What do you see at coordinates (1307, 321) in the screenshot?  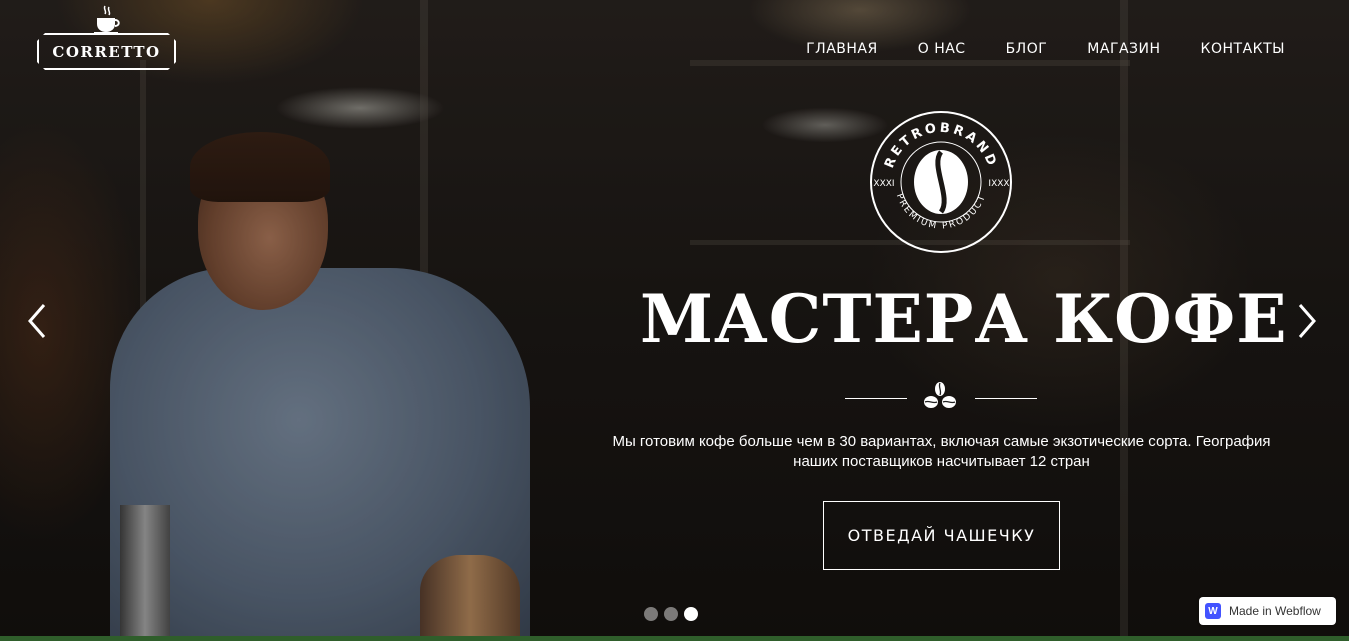 I see `chevron-right-icon` at bounding box center [1307, 321].